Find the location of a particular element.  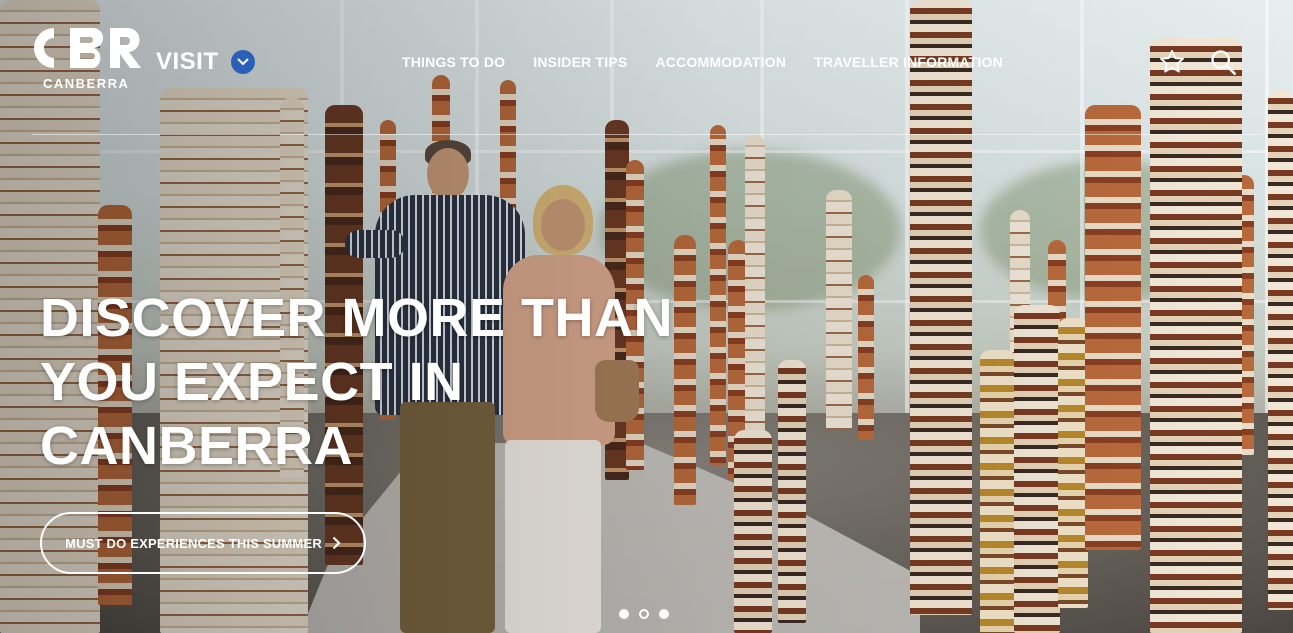

nav-accommodation: ACCOMMODATION is located at coordinates (720, 62).